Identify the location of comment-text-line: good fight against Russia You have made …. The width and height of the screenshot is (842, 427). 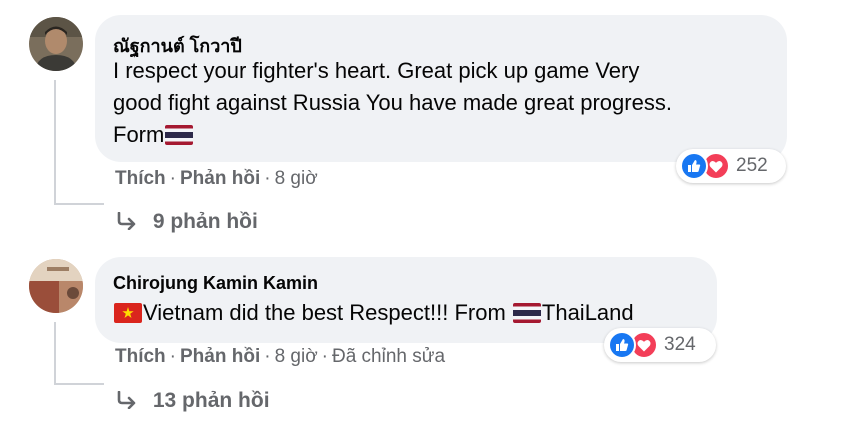
(392, 102).